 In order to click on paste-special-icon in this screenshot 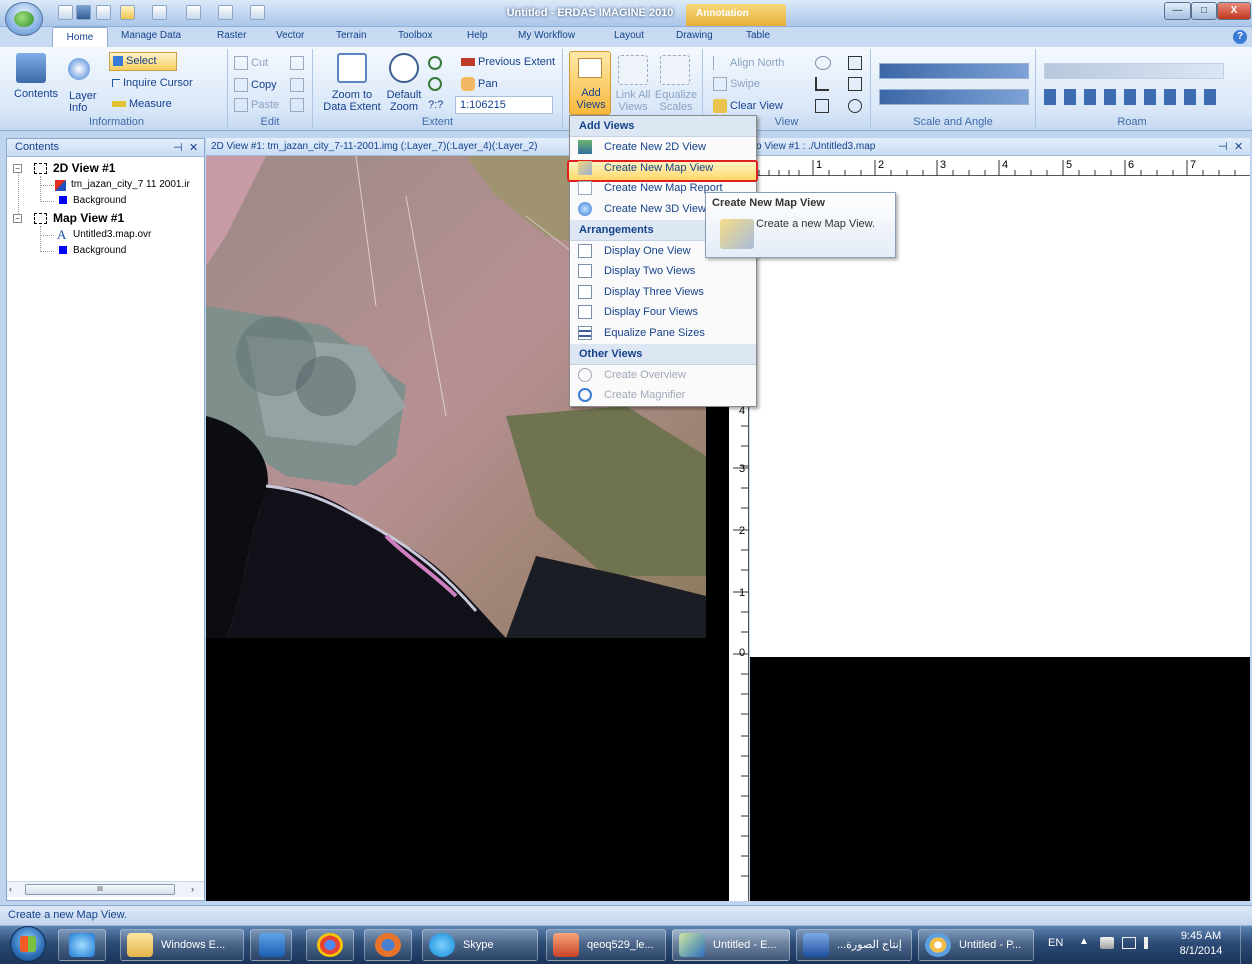, I will do `click(297, 85)`.